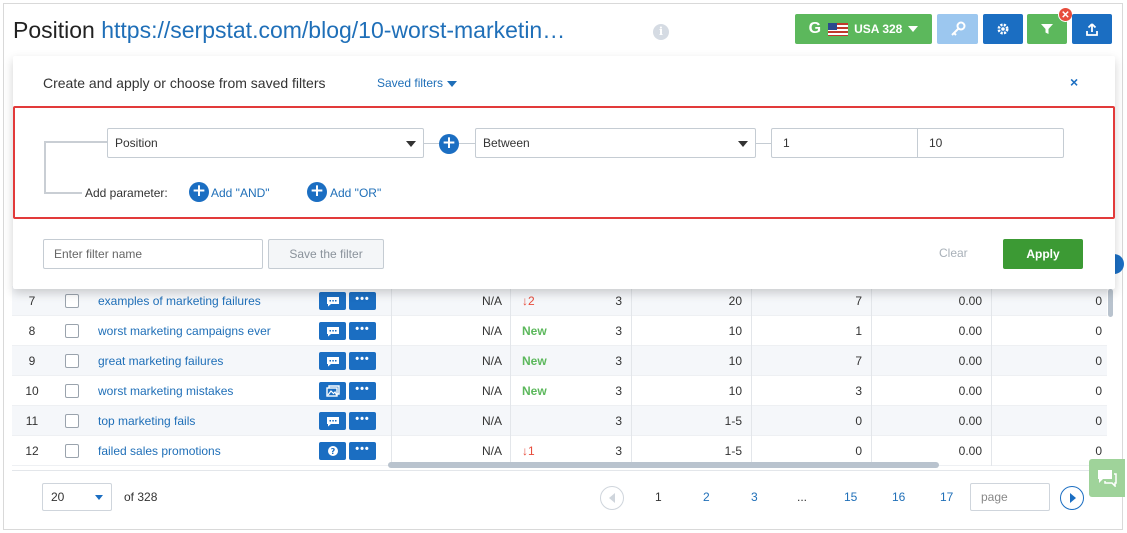  What do you see at coordinates (410, 83) in the screenshot?
I see `saved-filters-label: Saved filters` at bounding box center [410, 83].